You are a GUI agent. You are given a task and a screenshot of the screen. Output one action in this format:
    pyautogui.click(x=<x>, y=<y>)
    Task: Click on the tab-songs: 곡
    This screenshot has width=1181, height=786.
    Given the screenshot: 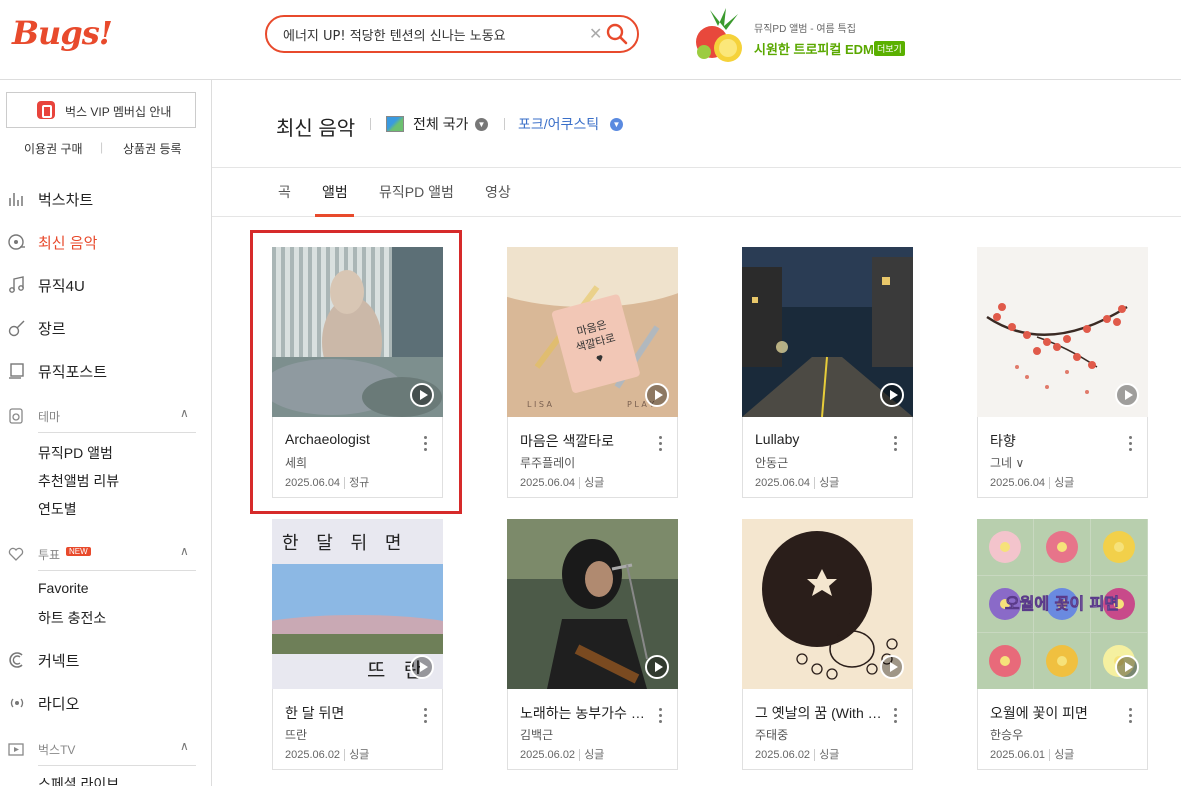 What is the action you would take?
    pyautogui.click(x=284, y=192)
    